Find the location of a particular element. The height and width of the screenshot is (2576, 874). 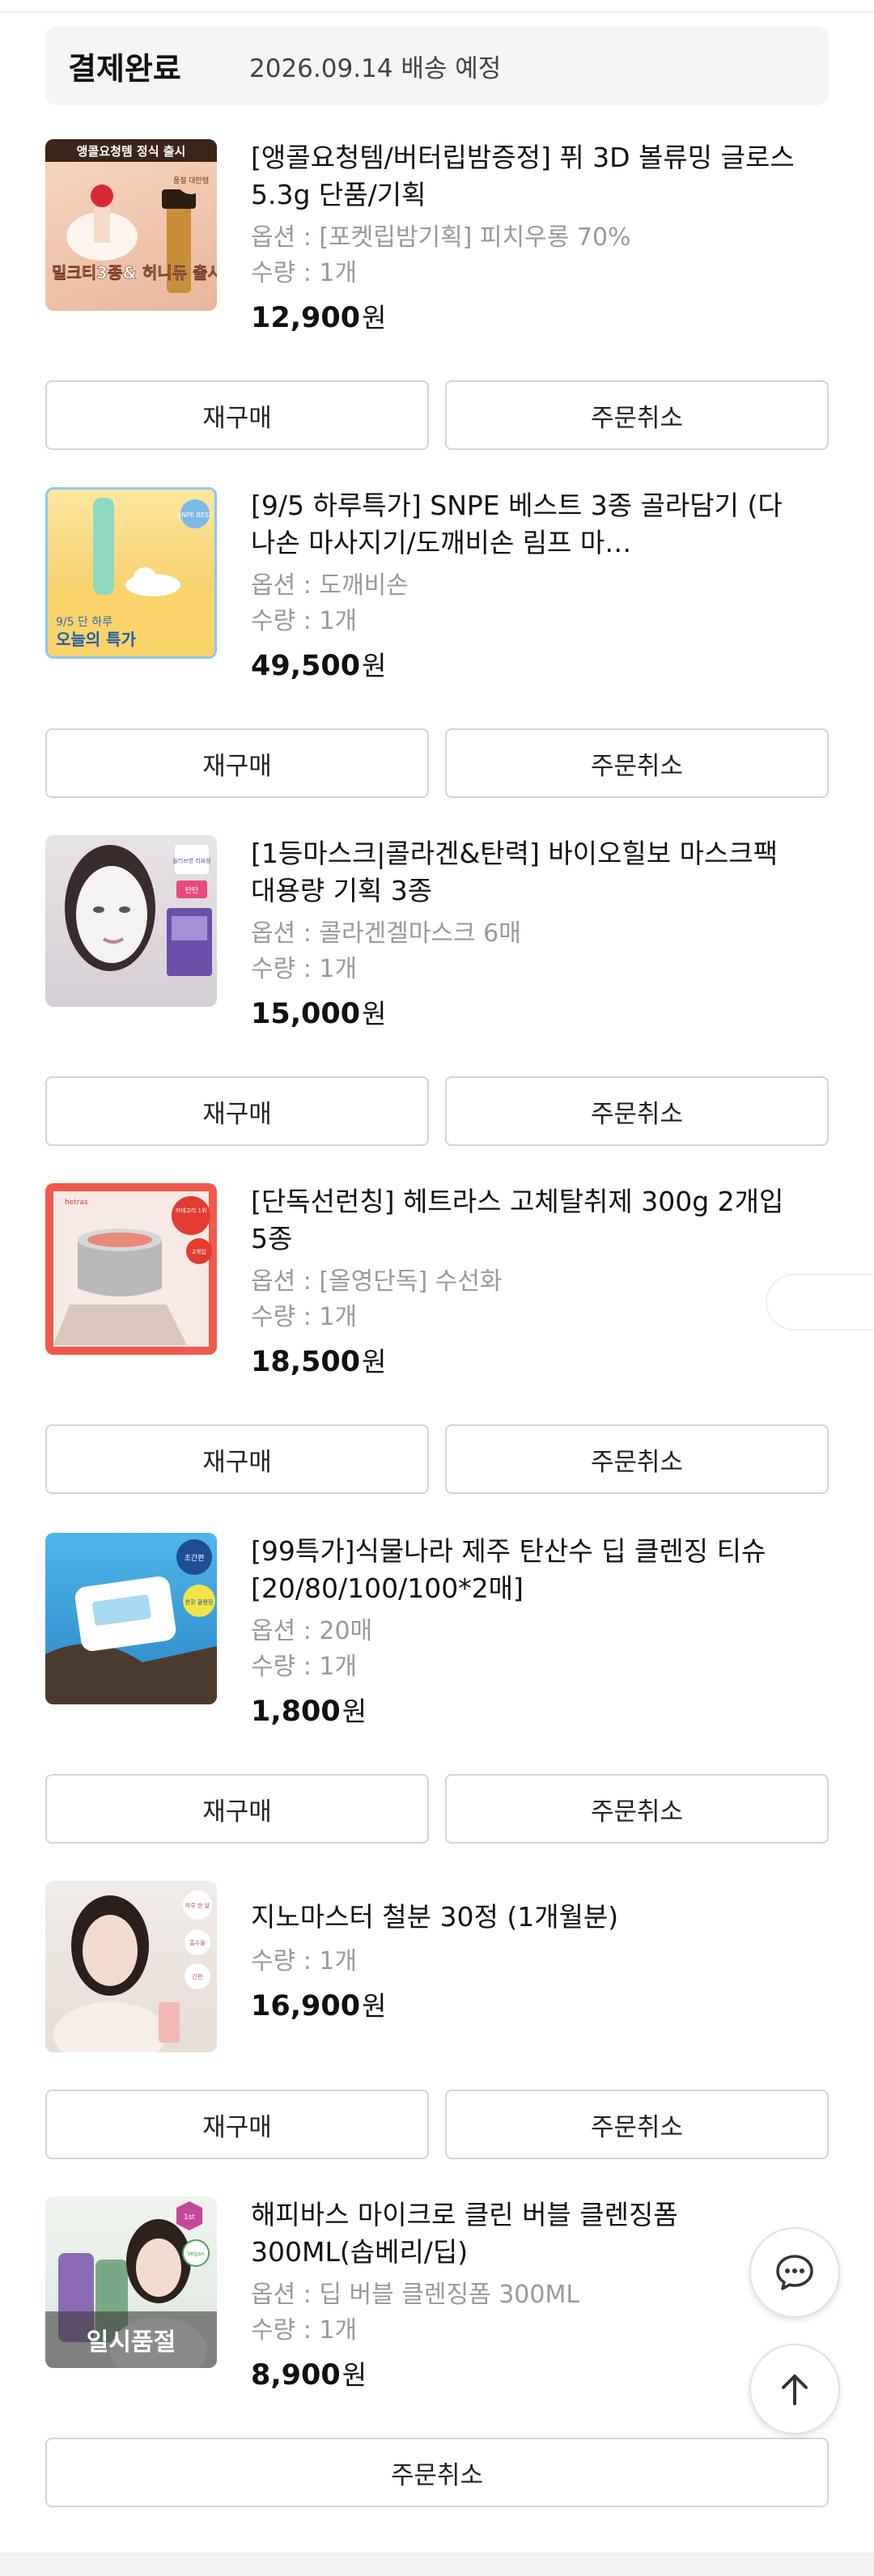

product-price: 1,800원 is located at coordinates (309, 1711).